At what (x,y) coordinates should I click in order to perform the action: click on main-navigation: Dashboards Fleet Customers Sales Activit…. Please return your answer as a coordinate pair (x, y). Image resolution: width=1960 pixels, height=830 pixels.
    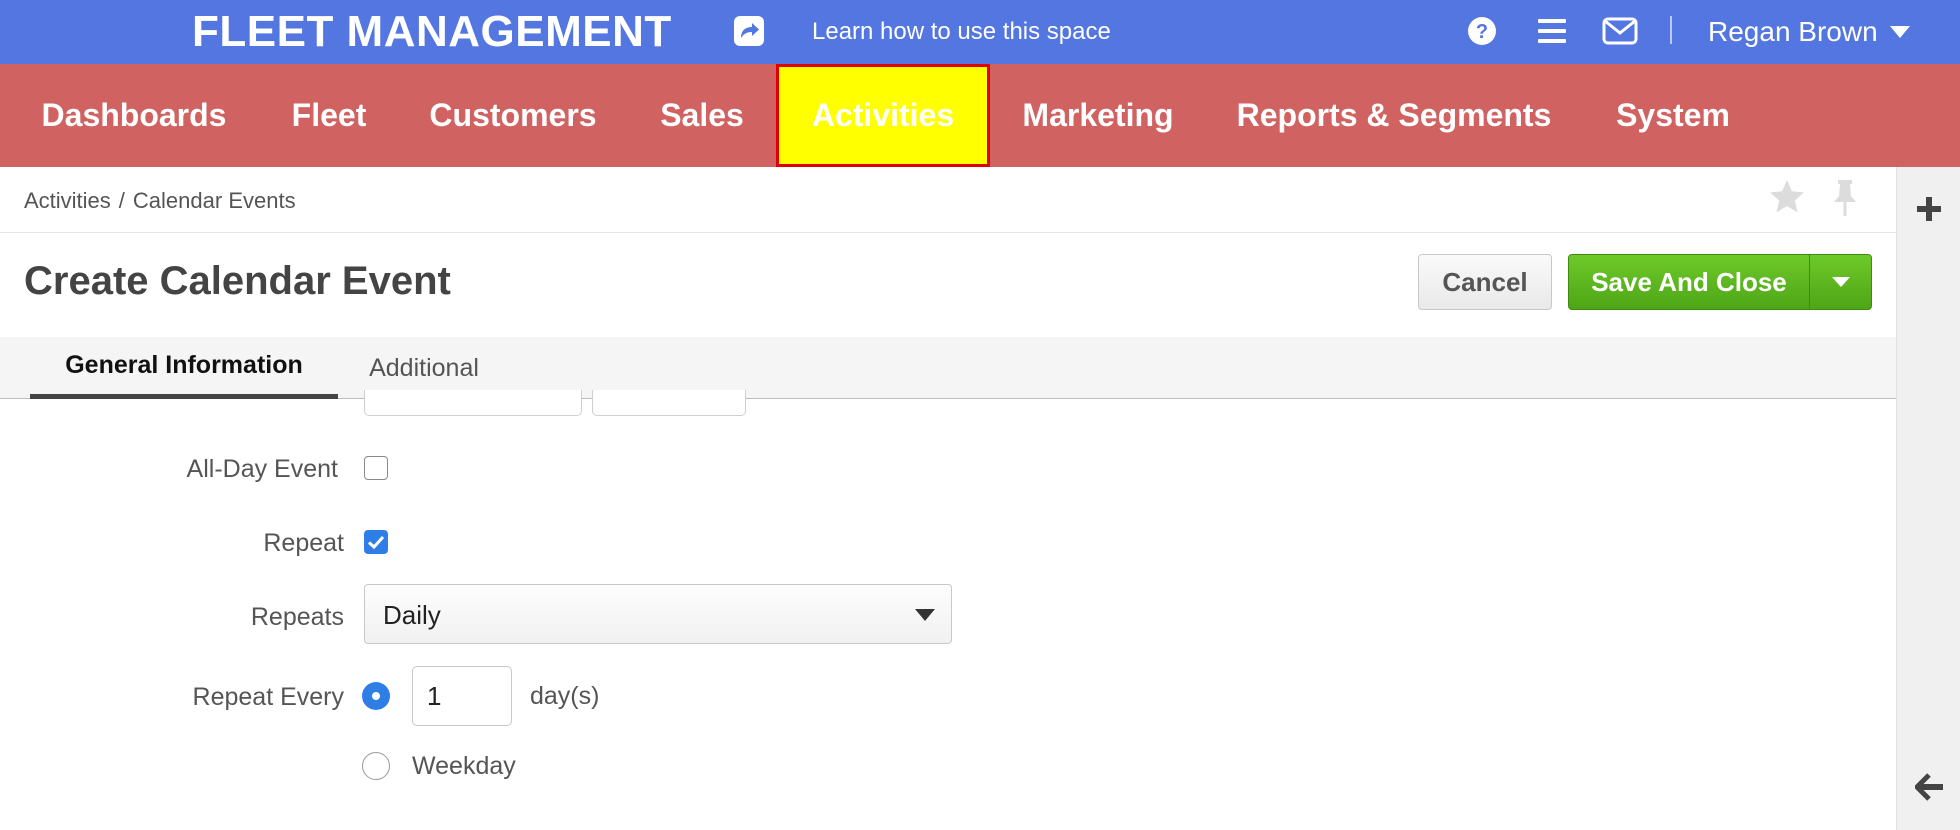
    Looking at the image, I should click on (980, 115).